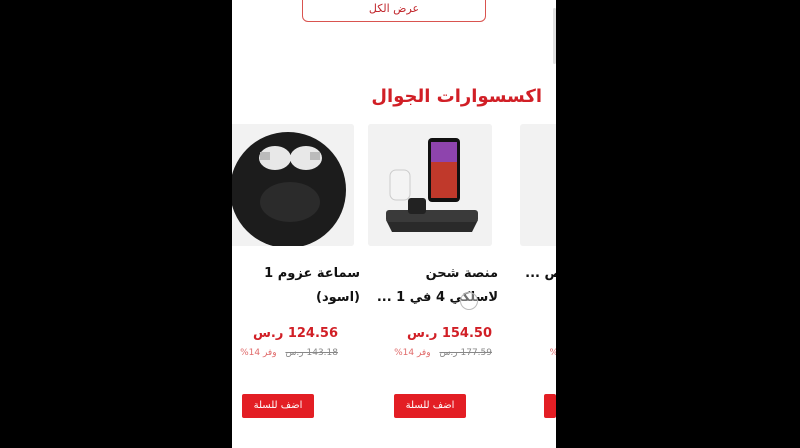 The width and height of the screenshot is (800, 448). Describe the element at coordinates (554, 36) in the screenshot. I see `scrollbar` at that location.